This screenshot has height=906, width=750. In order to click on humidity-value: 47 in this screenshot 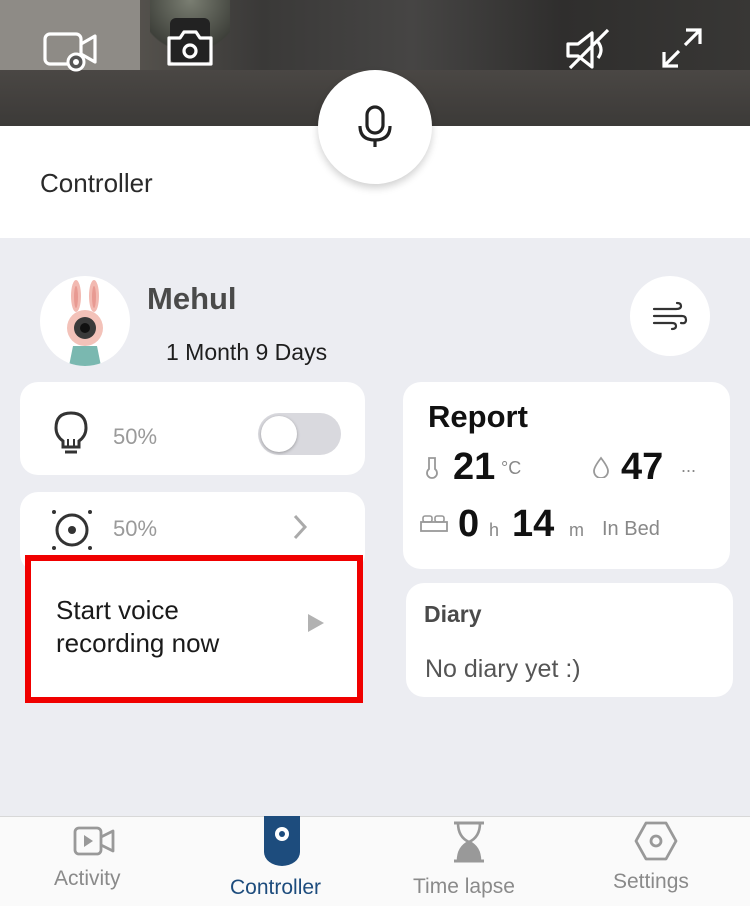, I will do `click(642, 467)`.